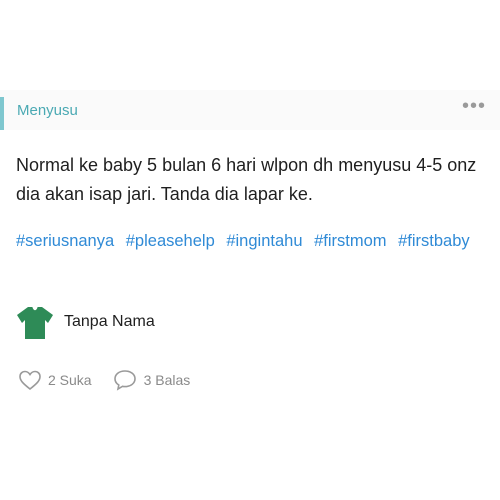 The height and width of the screenshot is (500, 500). What do you see at coordinates (167, 380) in the screenshot?
I see `reply-count: 3 Balas` at bounding box center [167, 380].